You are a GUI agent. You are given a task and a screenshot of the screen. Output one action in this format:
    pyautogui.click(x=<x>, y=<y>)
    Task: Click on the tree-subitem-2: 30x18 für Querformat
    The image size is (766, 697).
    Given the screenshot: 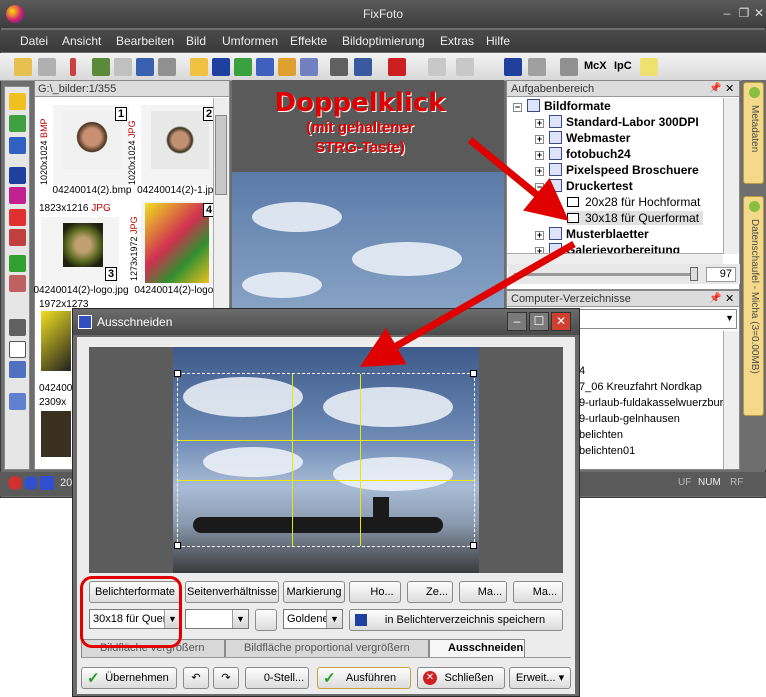 What is the action you would take?
    pyautogui.click(x=635, y=218)
    